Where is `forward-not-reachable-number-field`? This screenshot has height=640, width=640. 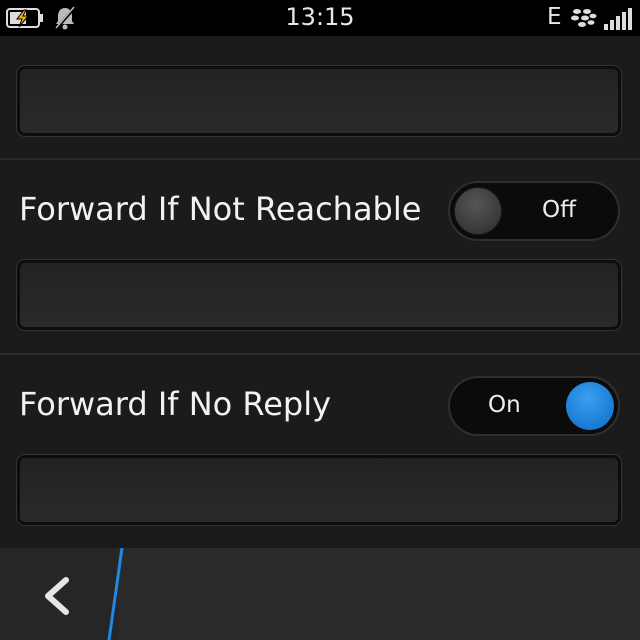 forward-not-reachable-number-field is located at coordinates (319, 295).